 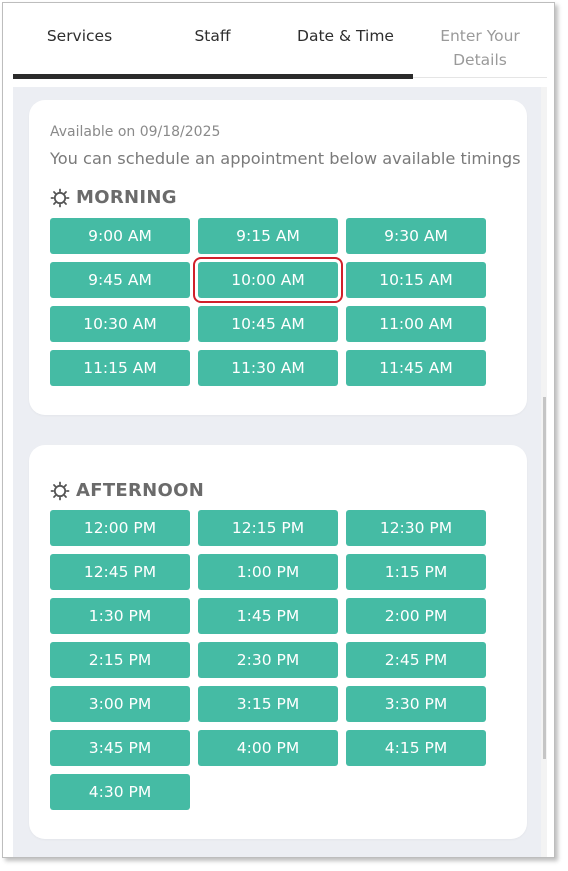 I want to click on time-slot-button: 12:15 PM, so click(x=268, y=528).